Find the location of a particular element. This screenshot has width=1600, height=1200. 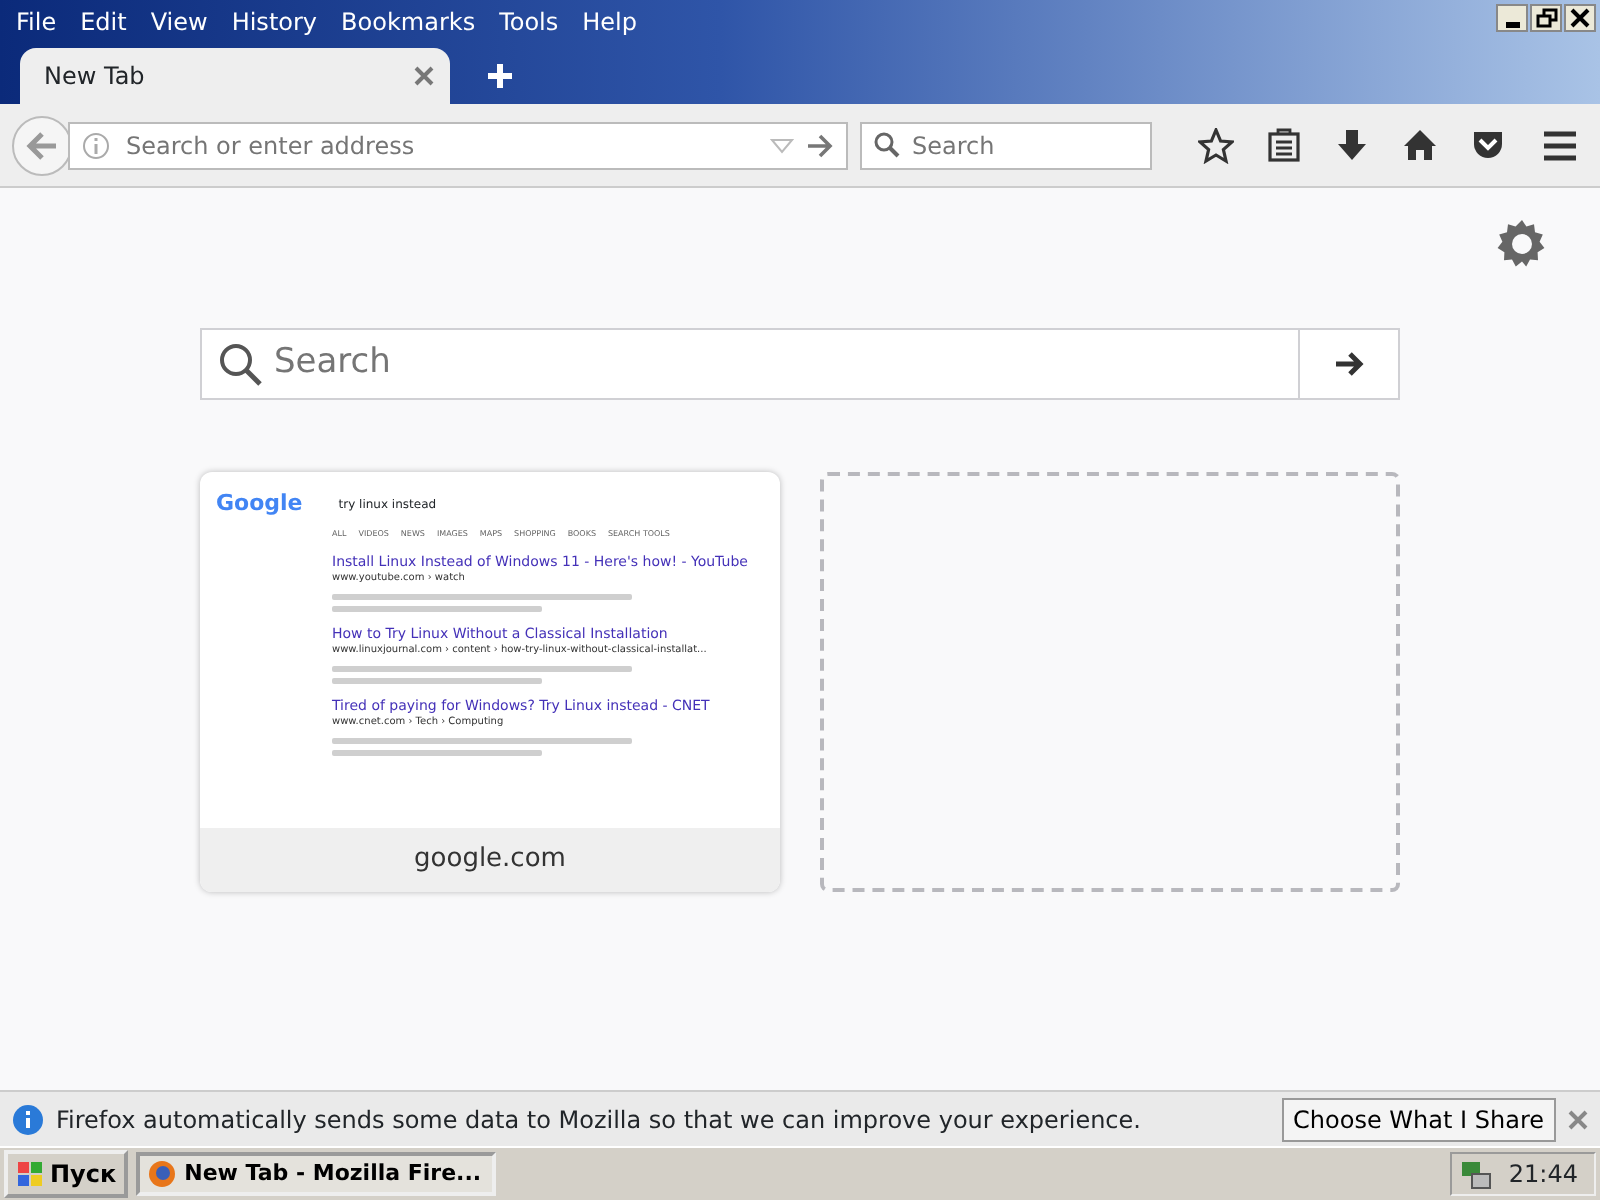

back-arrow-icon is located at coordinates (42, 145).